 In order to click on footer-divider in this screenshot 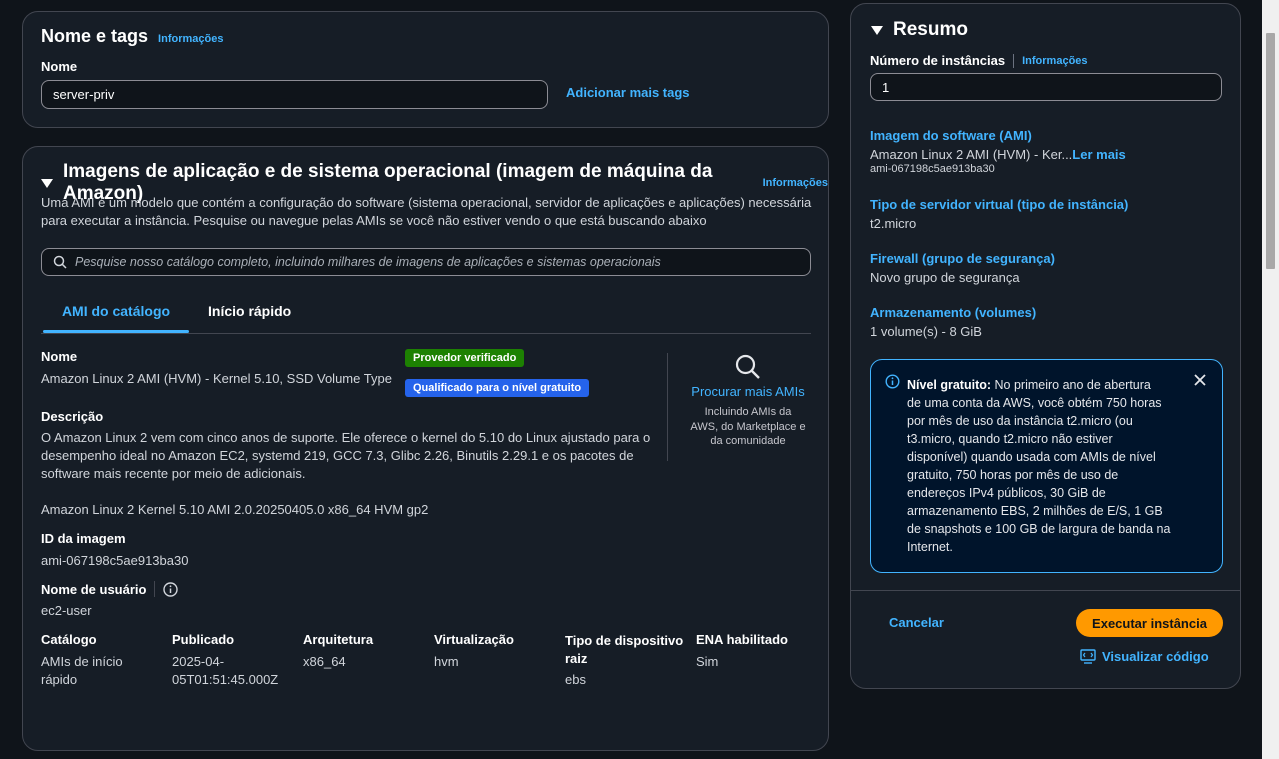, I will do `click(1045, 590)`.